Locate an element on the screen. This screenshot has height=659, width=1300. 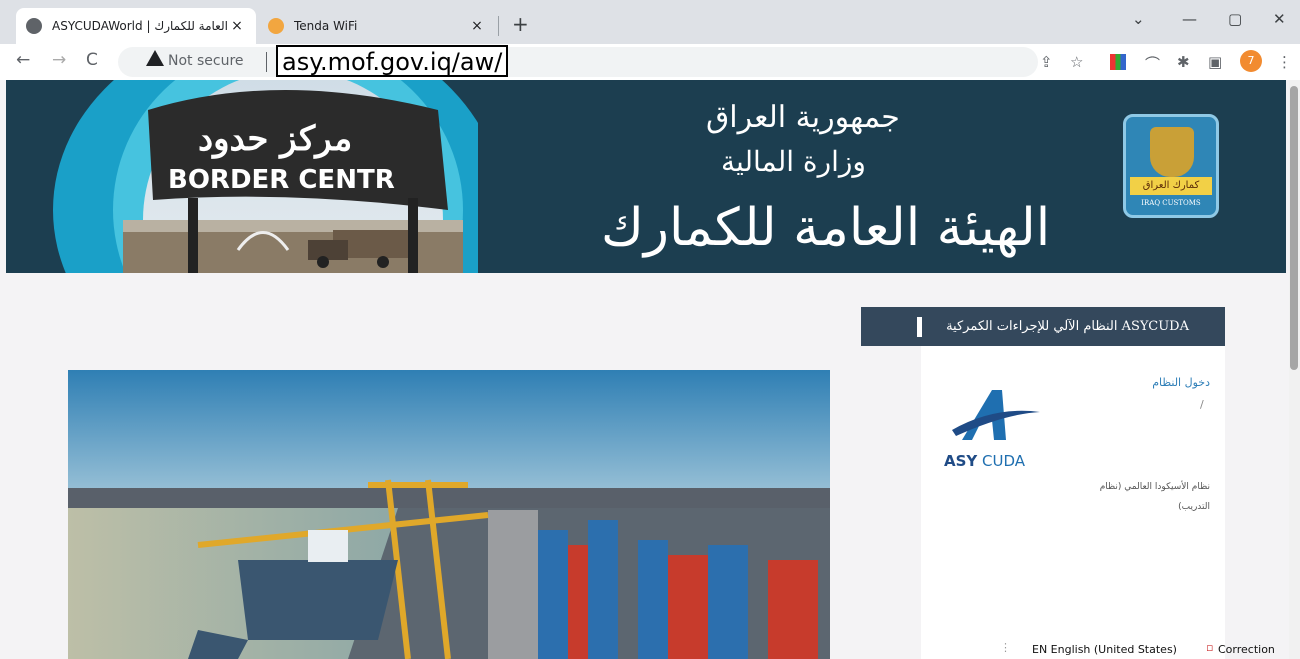
maximize-button: ▢ is located at coordinates (1235, 19).